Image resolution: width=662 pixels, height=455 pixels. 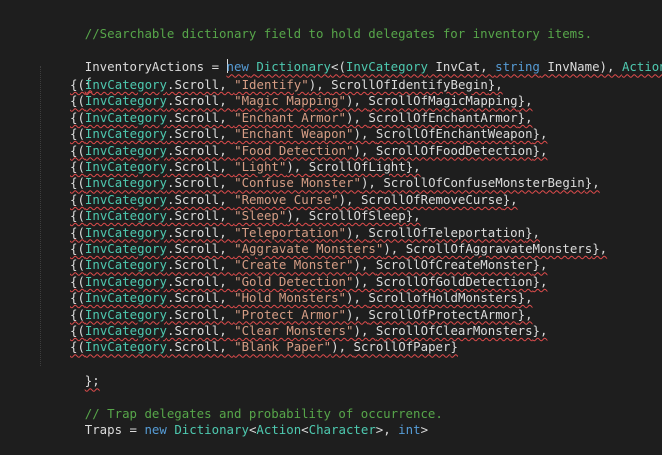 I want to click on handler-name: ScrollOfConfuseMonsterBegin, so click(x=484, y=183).